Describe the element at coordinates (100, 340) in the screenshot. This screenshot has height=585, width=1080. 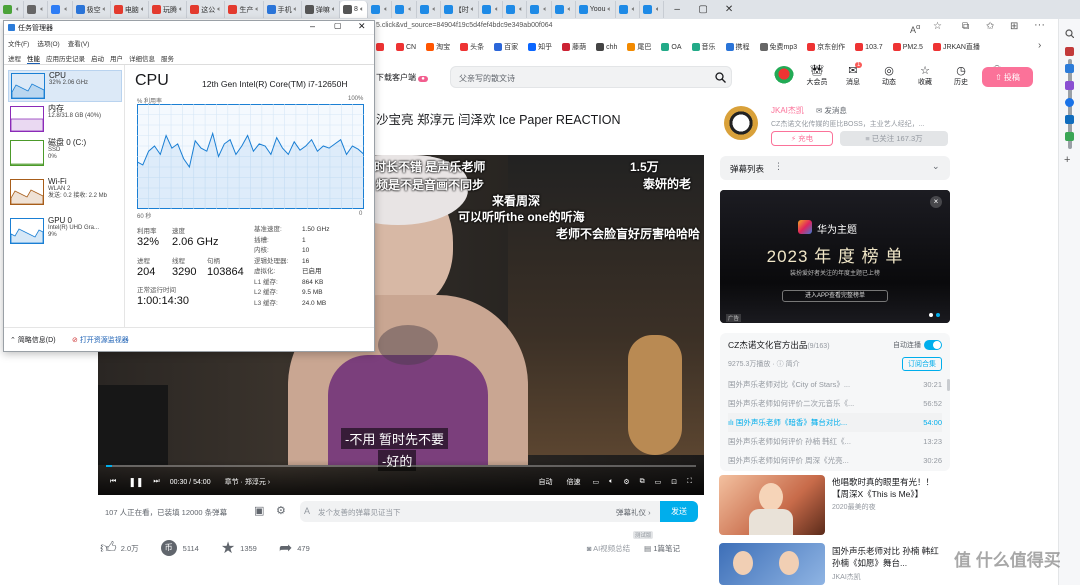
I see `open-resource-monitor-link: ⊘ 打开资源监视器` at that location.